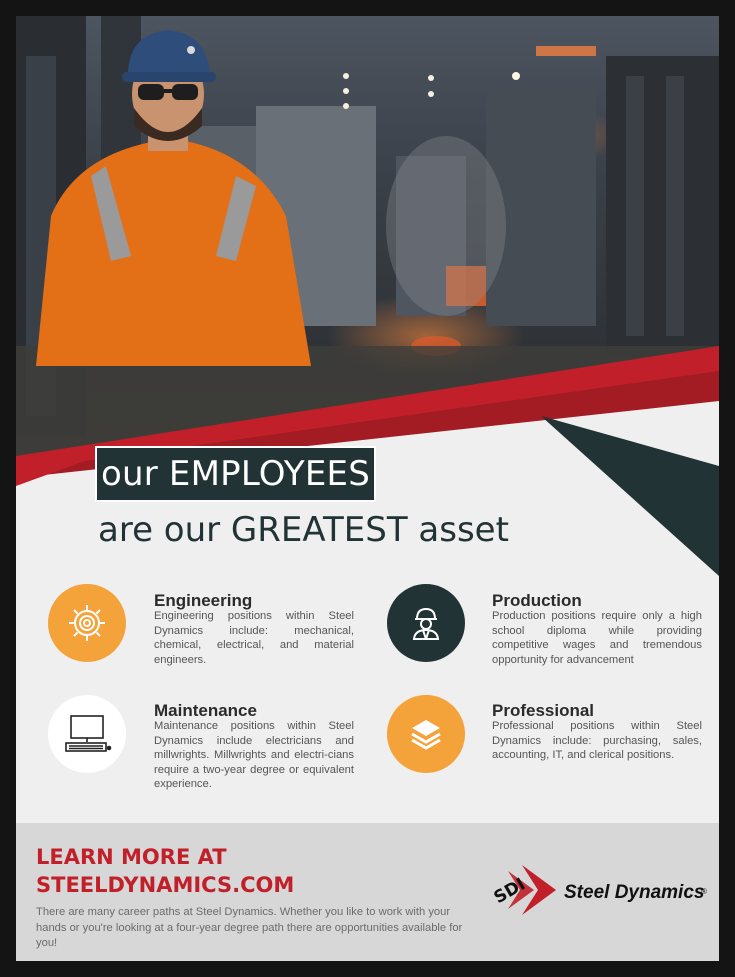  Describe the element at coordinates (205, 710) in the screenshot. I see `maintenance-title: Maintenance` at that location.